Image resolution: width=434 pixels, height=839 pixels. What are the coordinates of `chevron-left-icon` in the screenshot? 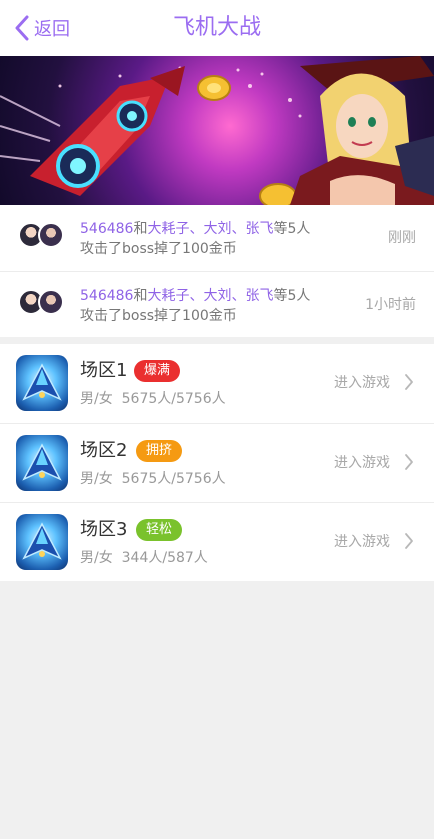 It's located at (22, 28).